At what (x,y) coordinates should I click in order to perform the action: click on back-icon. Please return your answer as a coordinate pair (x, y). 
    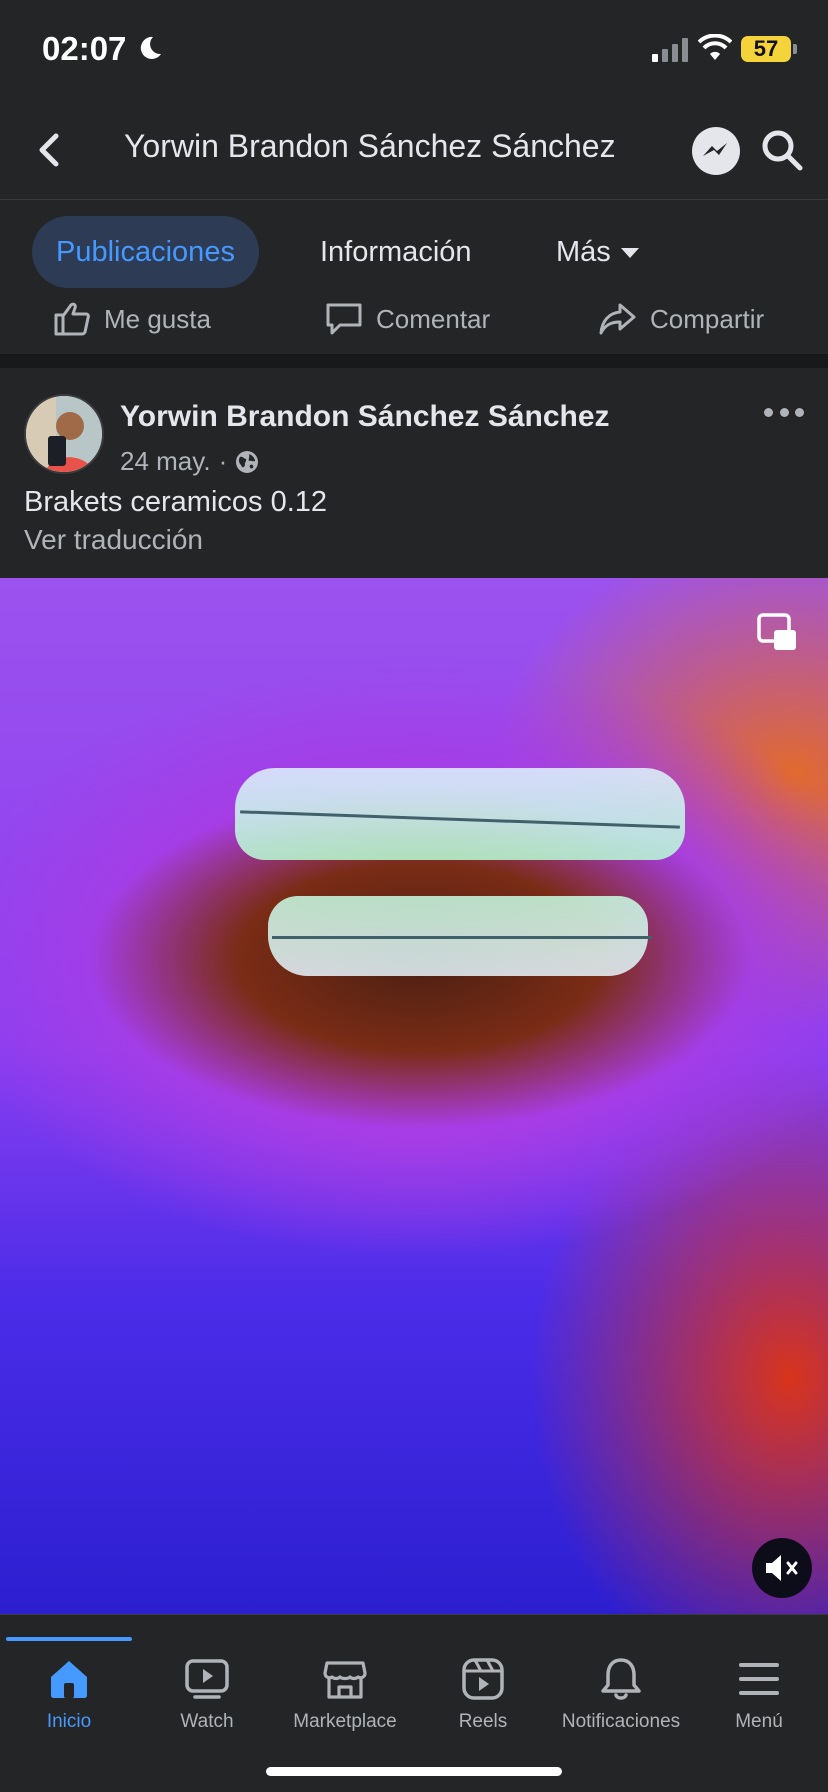
    Looking at the image, I should click on (50, 150).